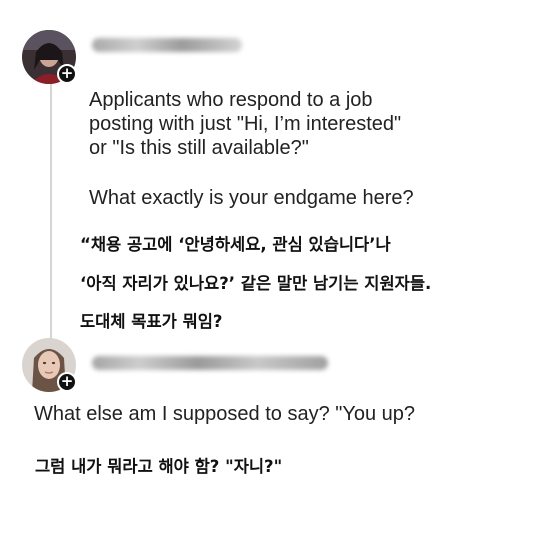 The width and height of the screenshot is (557, 551). What do you see at coordinates (167, 45) in the screenshot?
I see `post1-username-blurred` at bounding box center [167, 45].